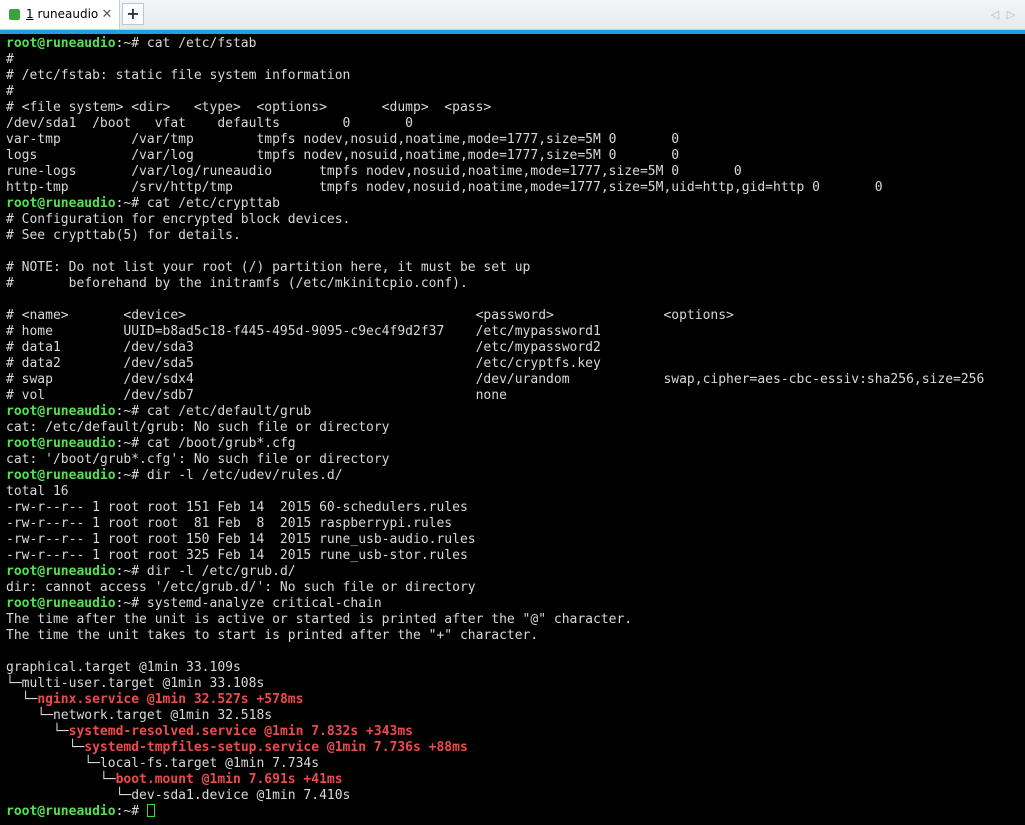 Image resolution: width=1025 pixels, height=825 pixels. I want to click on prompt-line: root@runeaudio:~# cat /etc/default/grub, so click(495, 412).